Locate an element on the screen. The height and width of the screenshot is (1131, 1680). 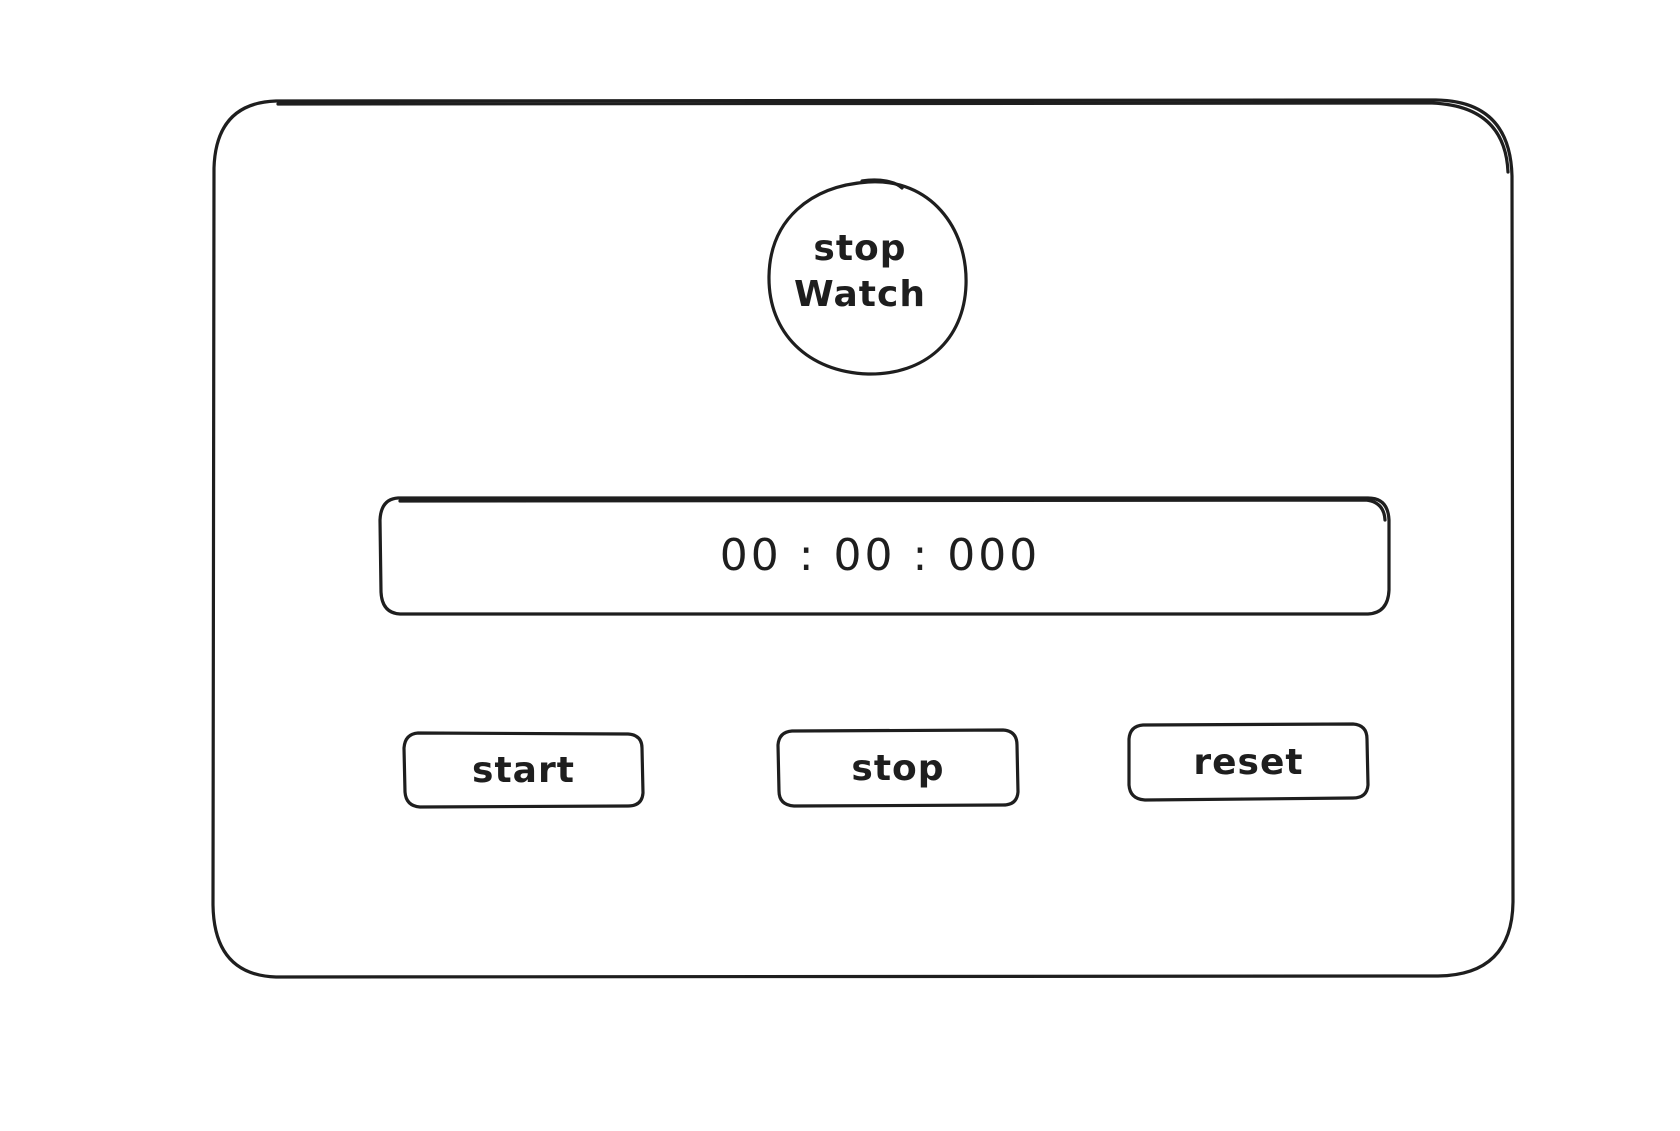
start-button: start is located at coordinates (523, 770).